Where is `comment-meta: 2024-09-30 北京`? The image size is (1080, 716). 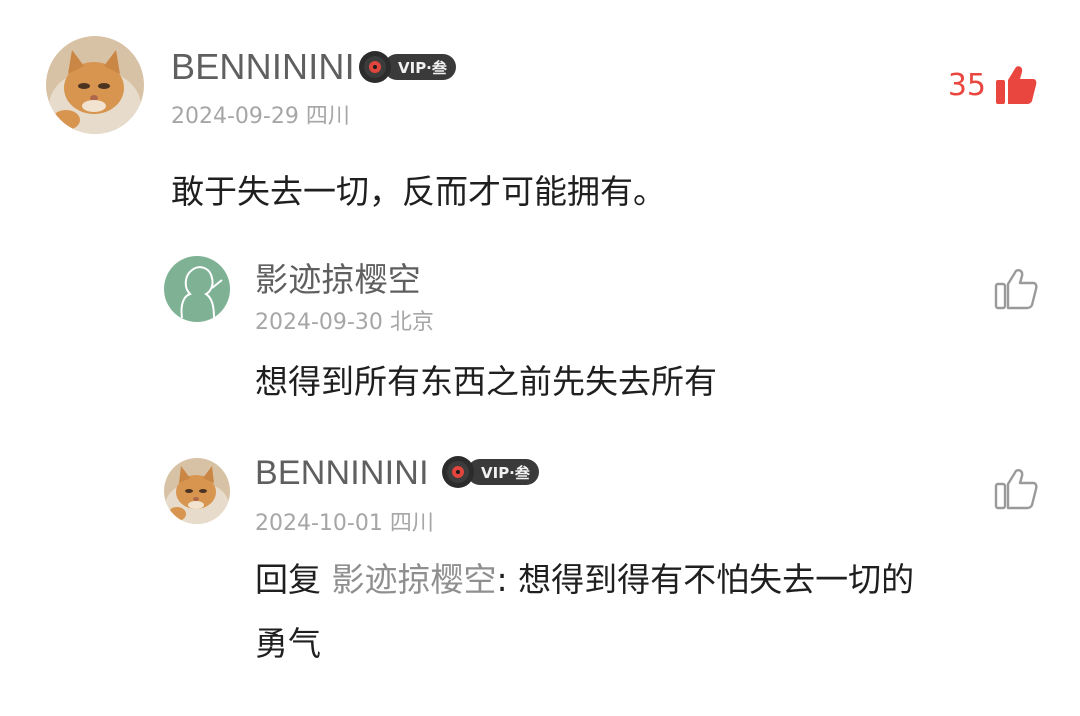 comment-meta: 2024-09-30 北京 is located at coordinates (344, 320).